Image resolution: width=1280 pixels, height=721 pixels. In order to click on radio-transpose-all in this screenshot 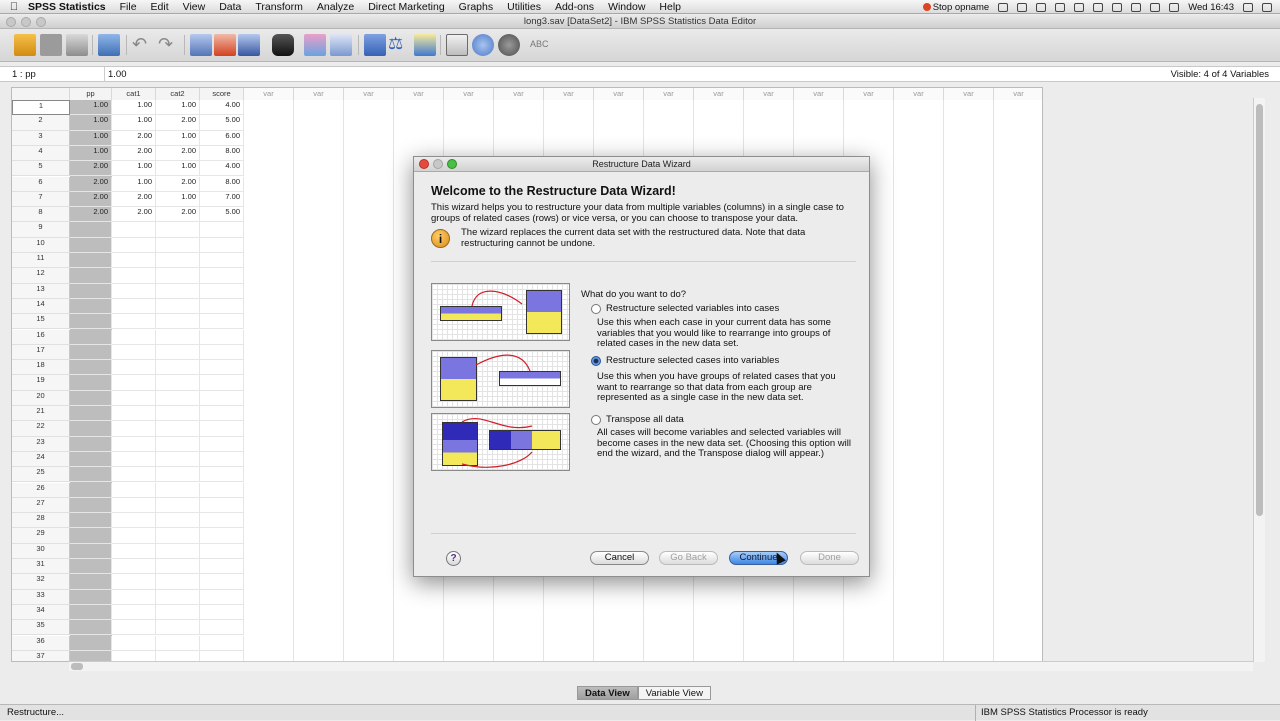, I will do `click(596, 419)`.